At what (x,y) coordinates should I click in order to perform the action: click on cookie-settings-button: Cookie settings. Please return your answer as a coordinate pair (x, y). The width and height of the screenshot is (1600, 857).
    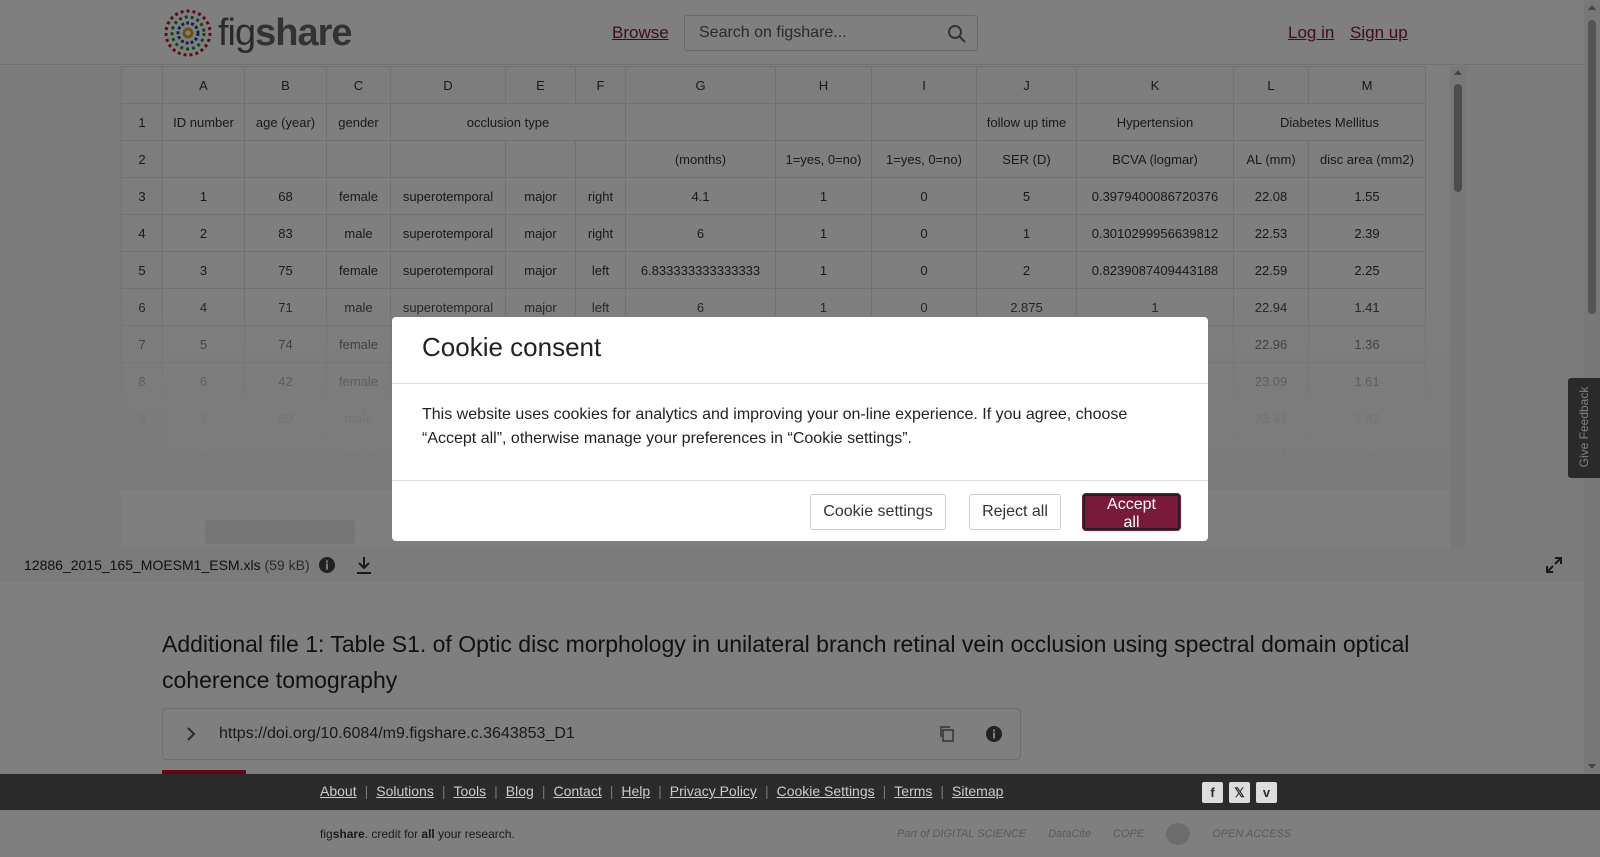
    Looking at the image, I should click on (878, 512).